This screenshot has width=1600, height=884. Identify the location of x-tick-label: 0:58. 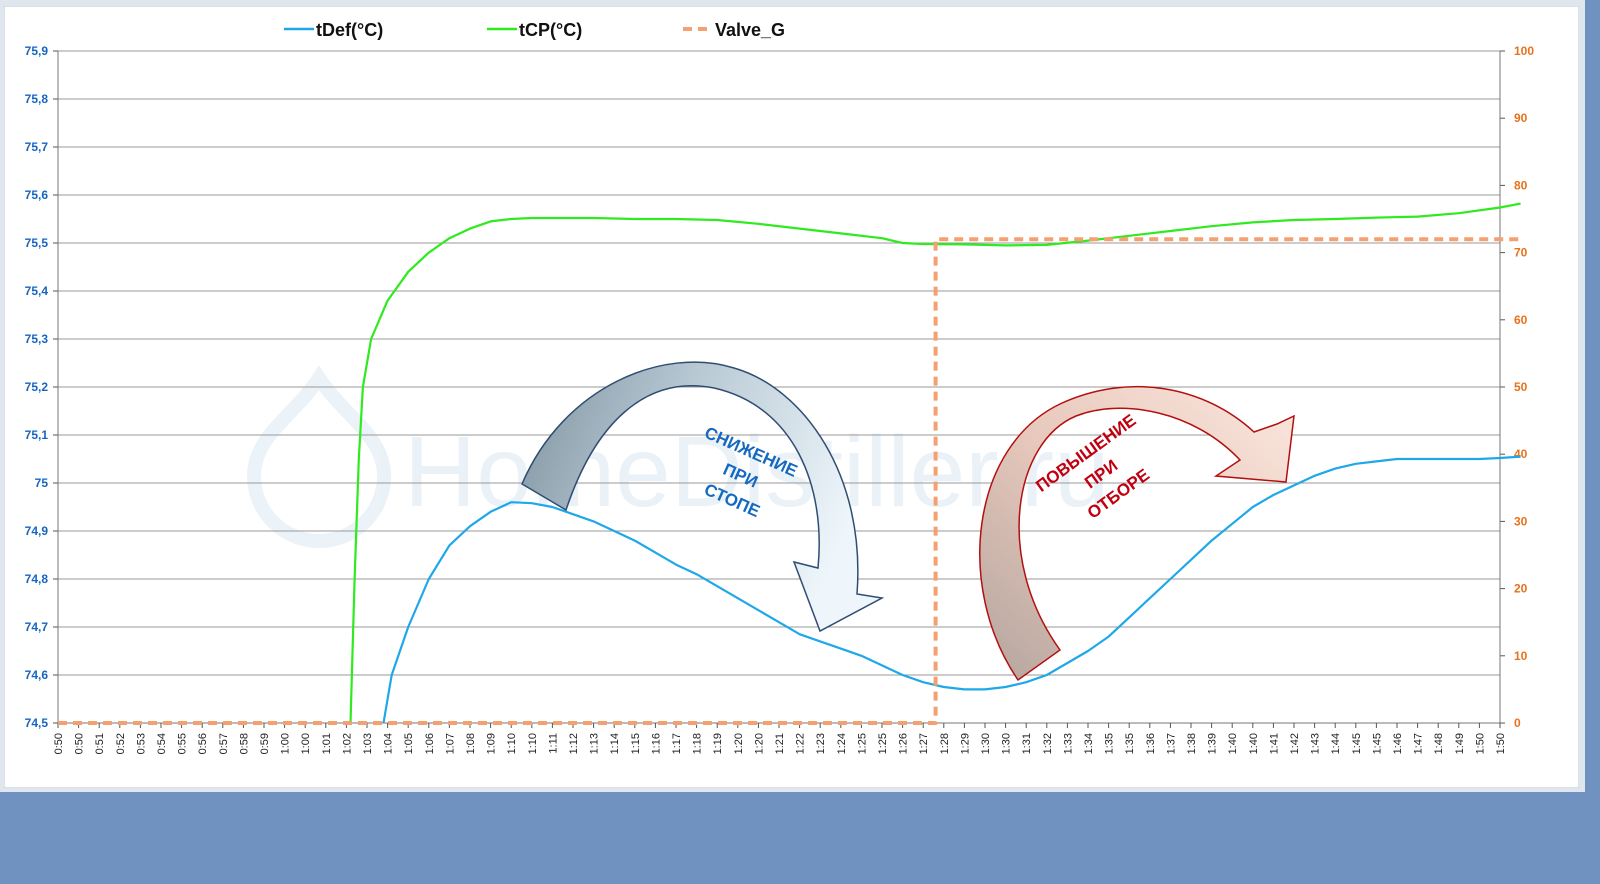
(244, 743).